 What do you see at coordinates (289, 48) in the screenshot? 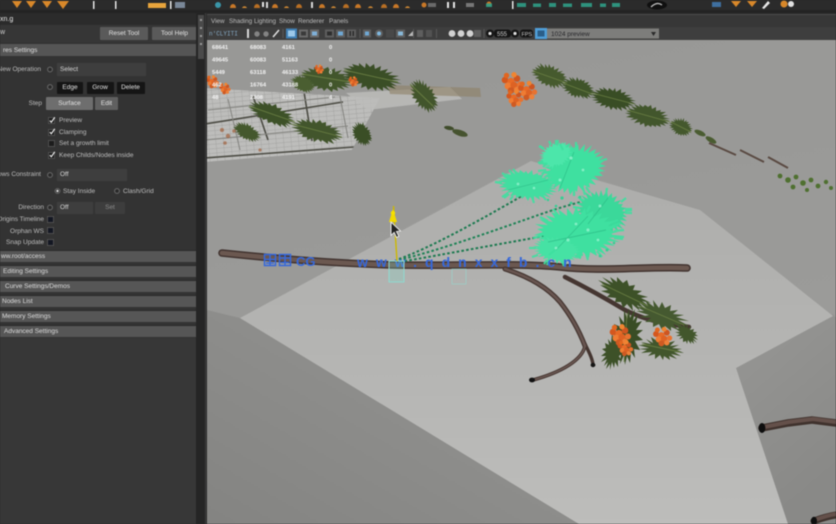
I see `svg-text: 4161` at bounding box center [289, 48].